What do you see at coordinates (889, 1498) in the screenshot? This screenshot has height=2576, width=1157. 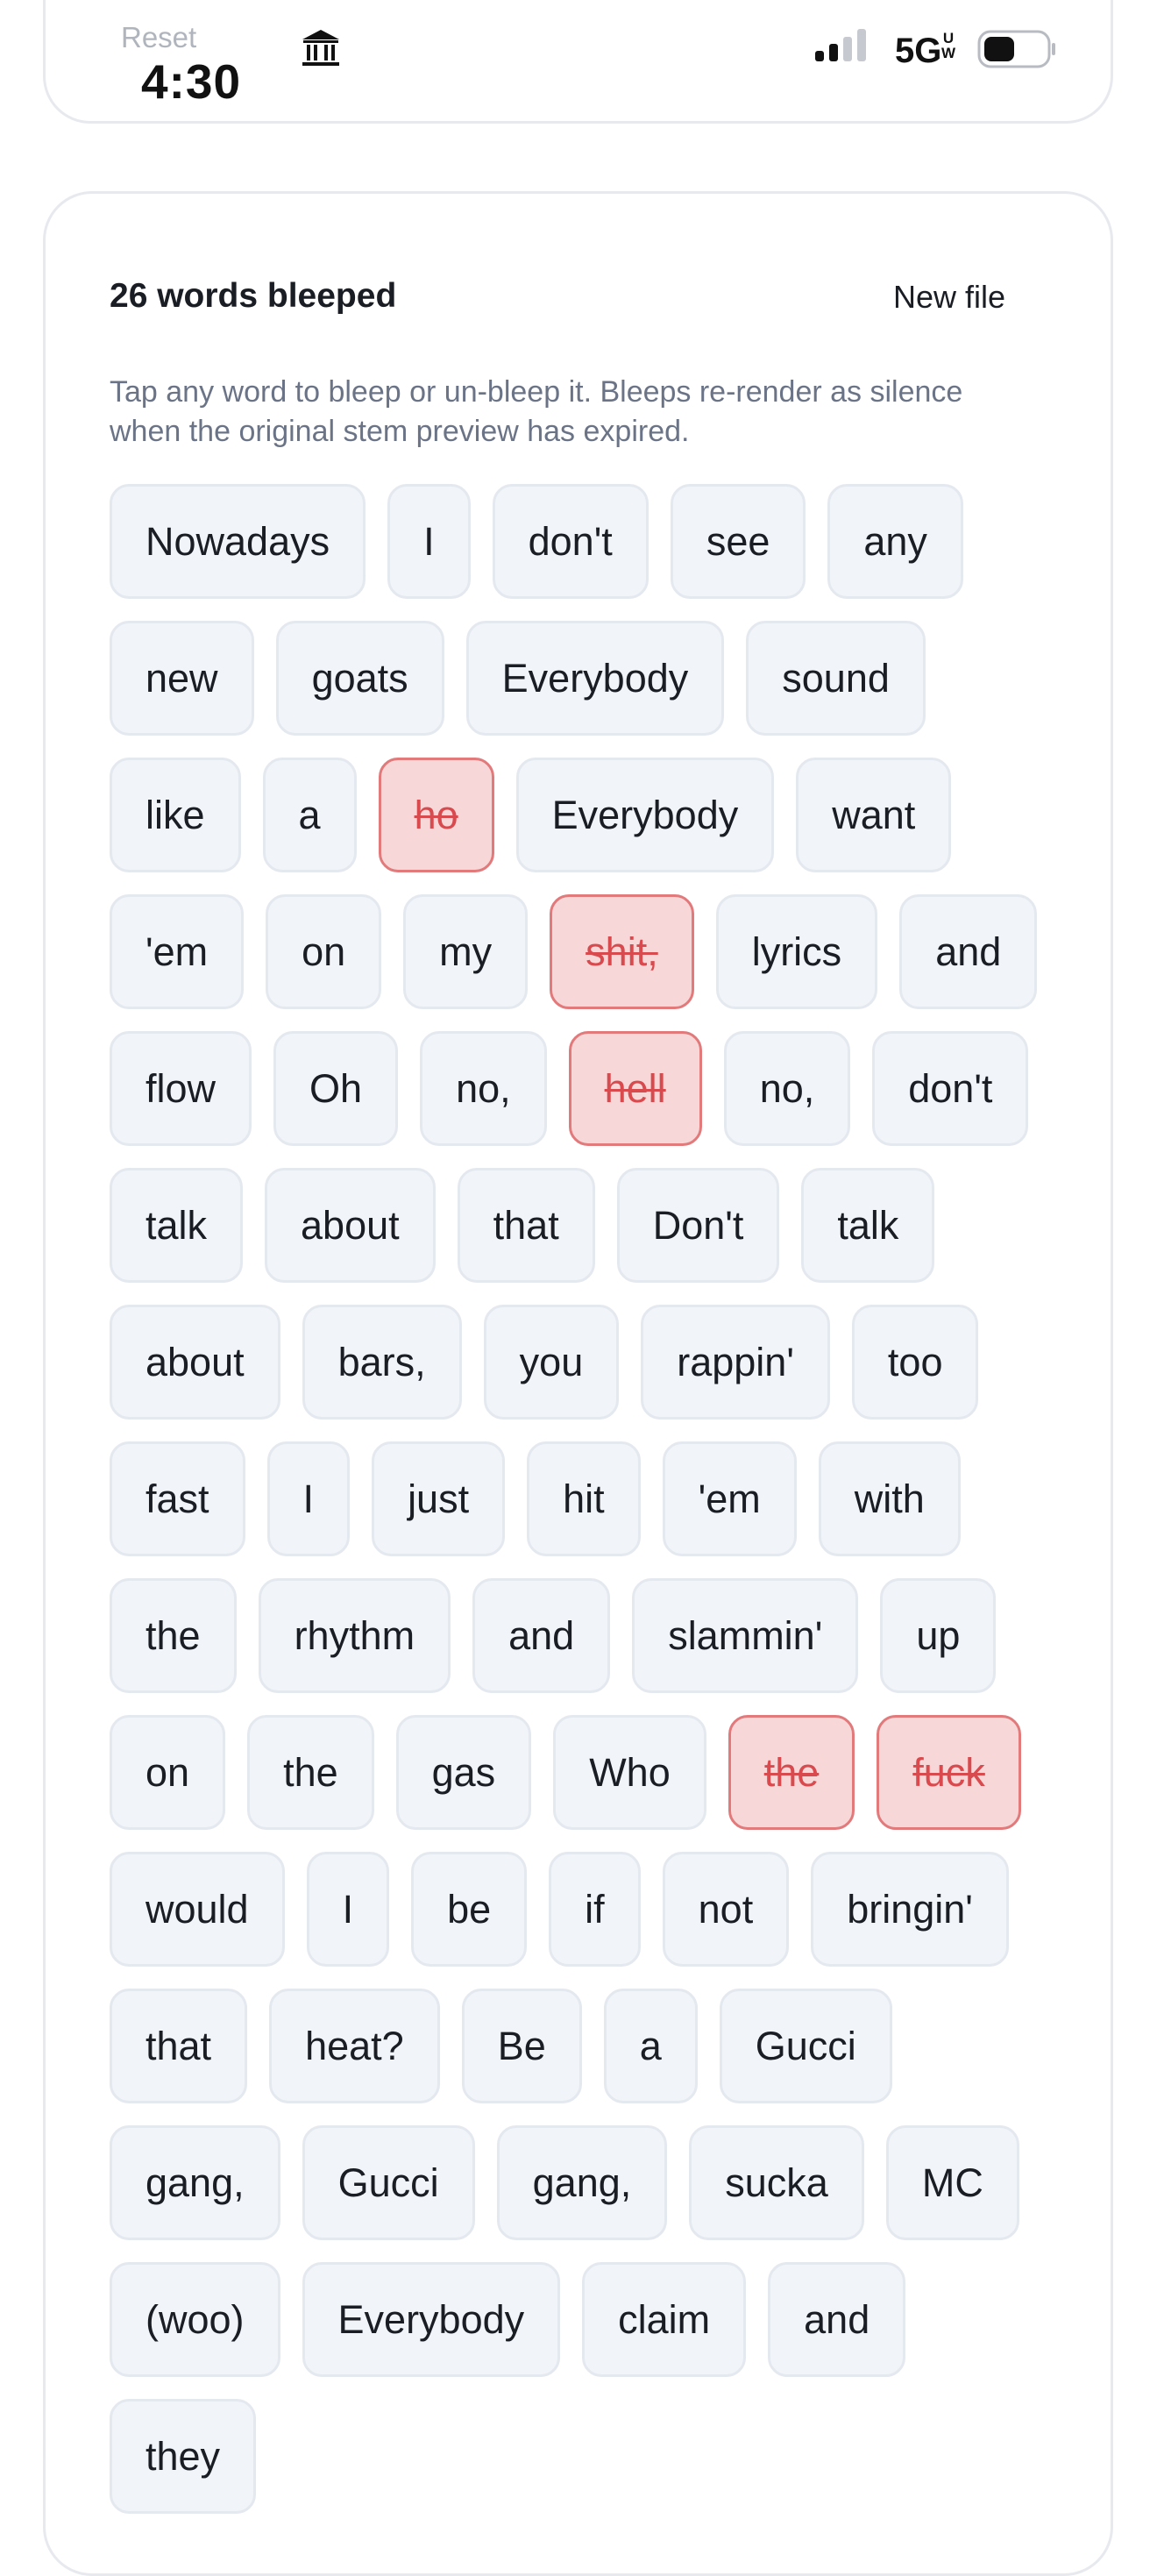 I see `word-chip: with` at bounding box center [889, 1498].